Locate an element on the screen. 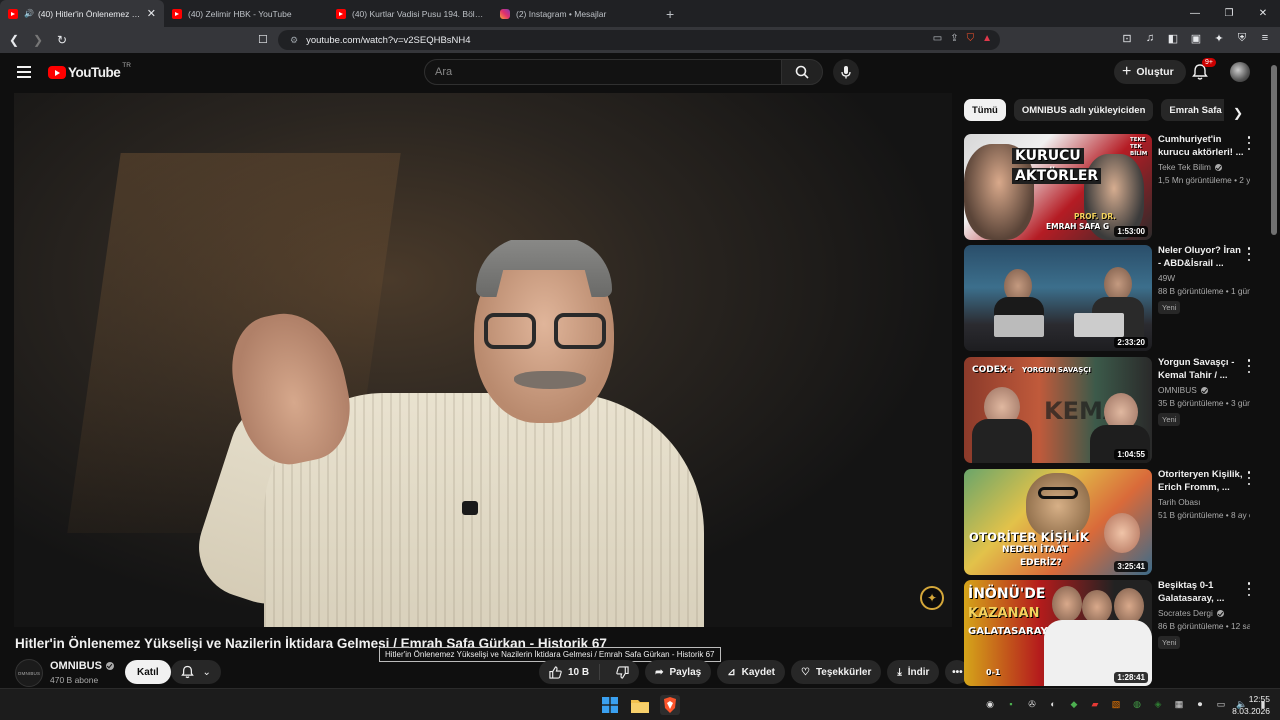 The height and width of the screenshot is (720, 1280). account-avatar is located at coordinates (1240, 72).